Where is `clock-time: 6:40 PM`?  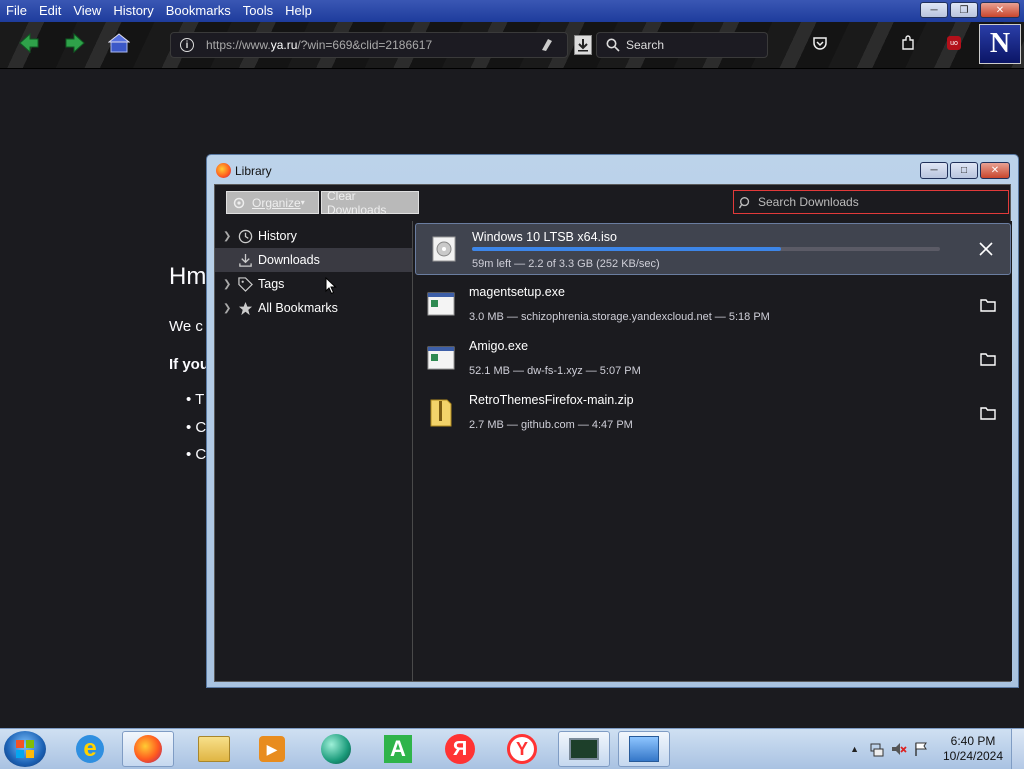 clock-time: 6:40 PM is located at coordinates (973, 741).